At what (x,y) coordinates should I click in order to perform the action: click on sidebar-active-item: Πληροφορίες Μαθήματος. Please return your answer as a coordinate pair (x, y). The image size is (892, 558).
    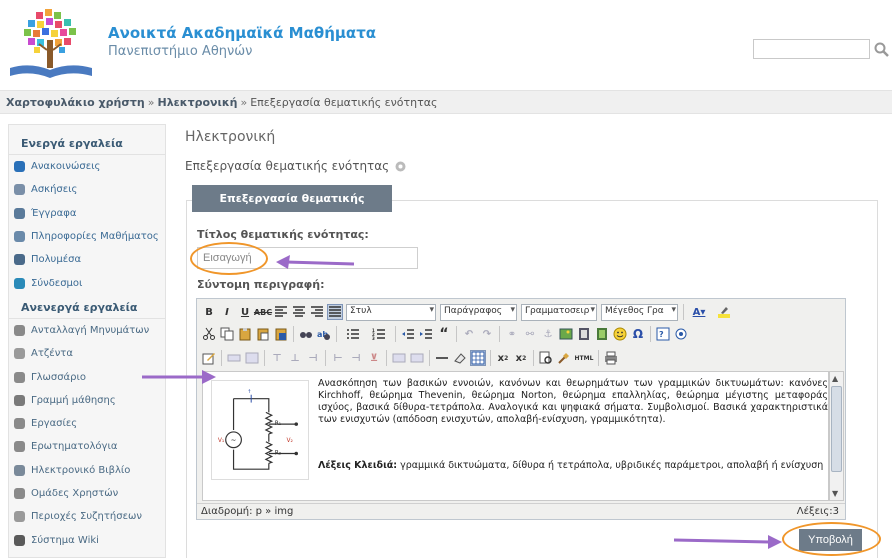
    Looking at the image, I should click on (87, 236).